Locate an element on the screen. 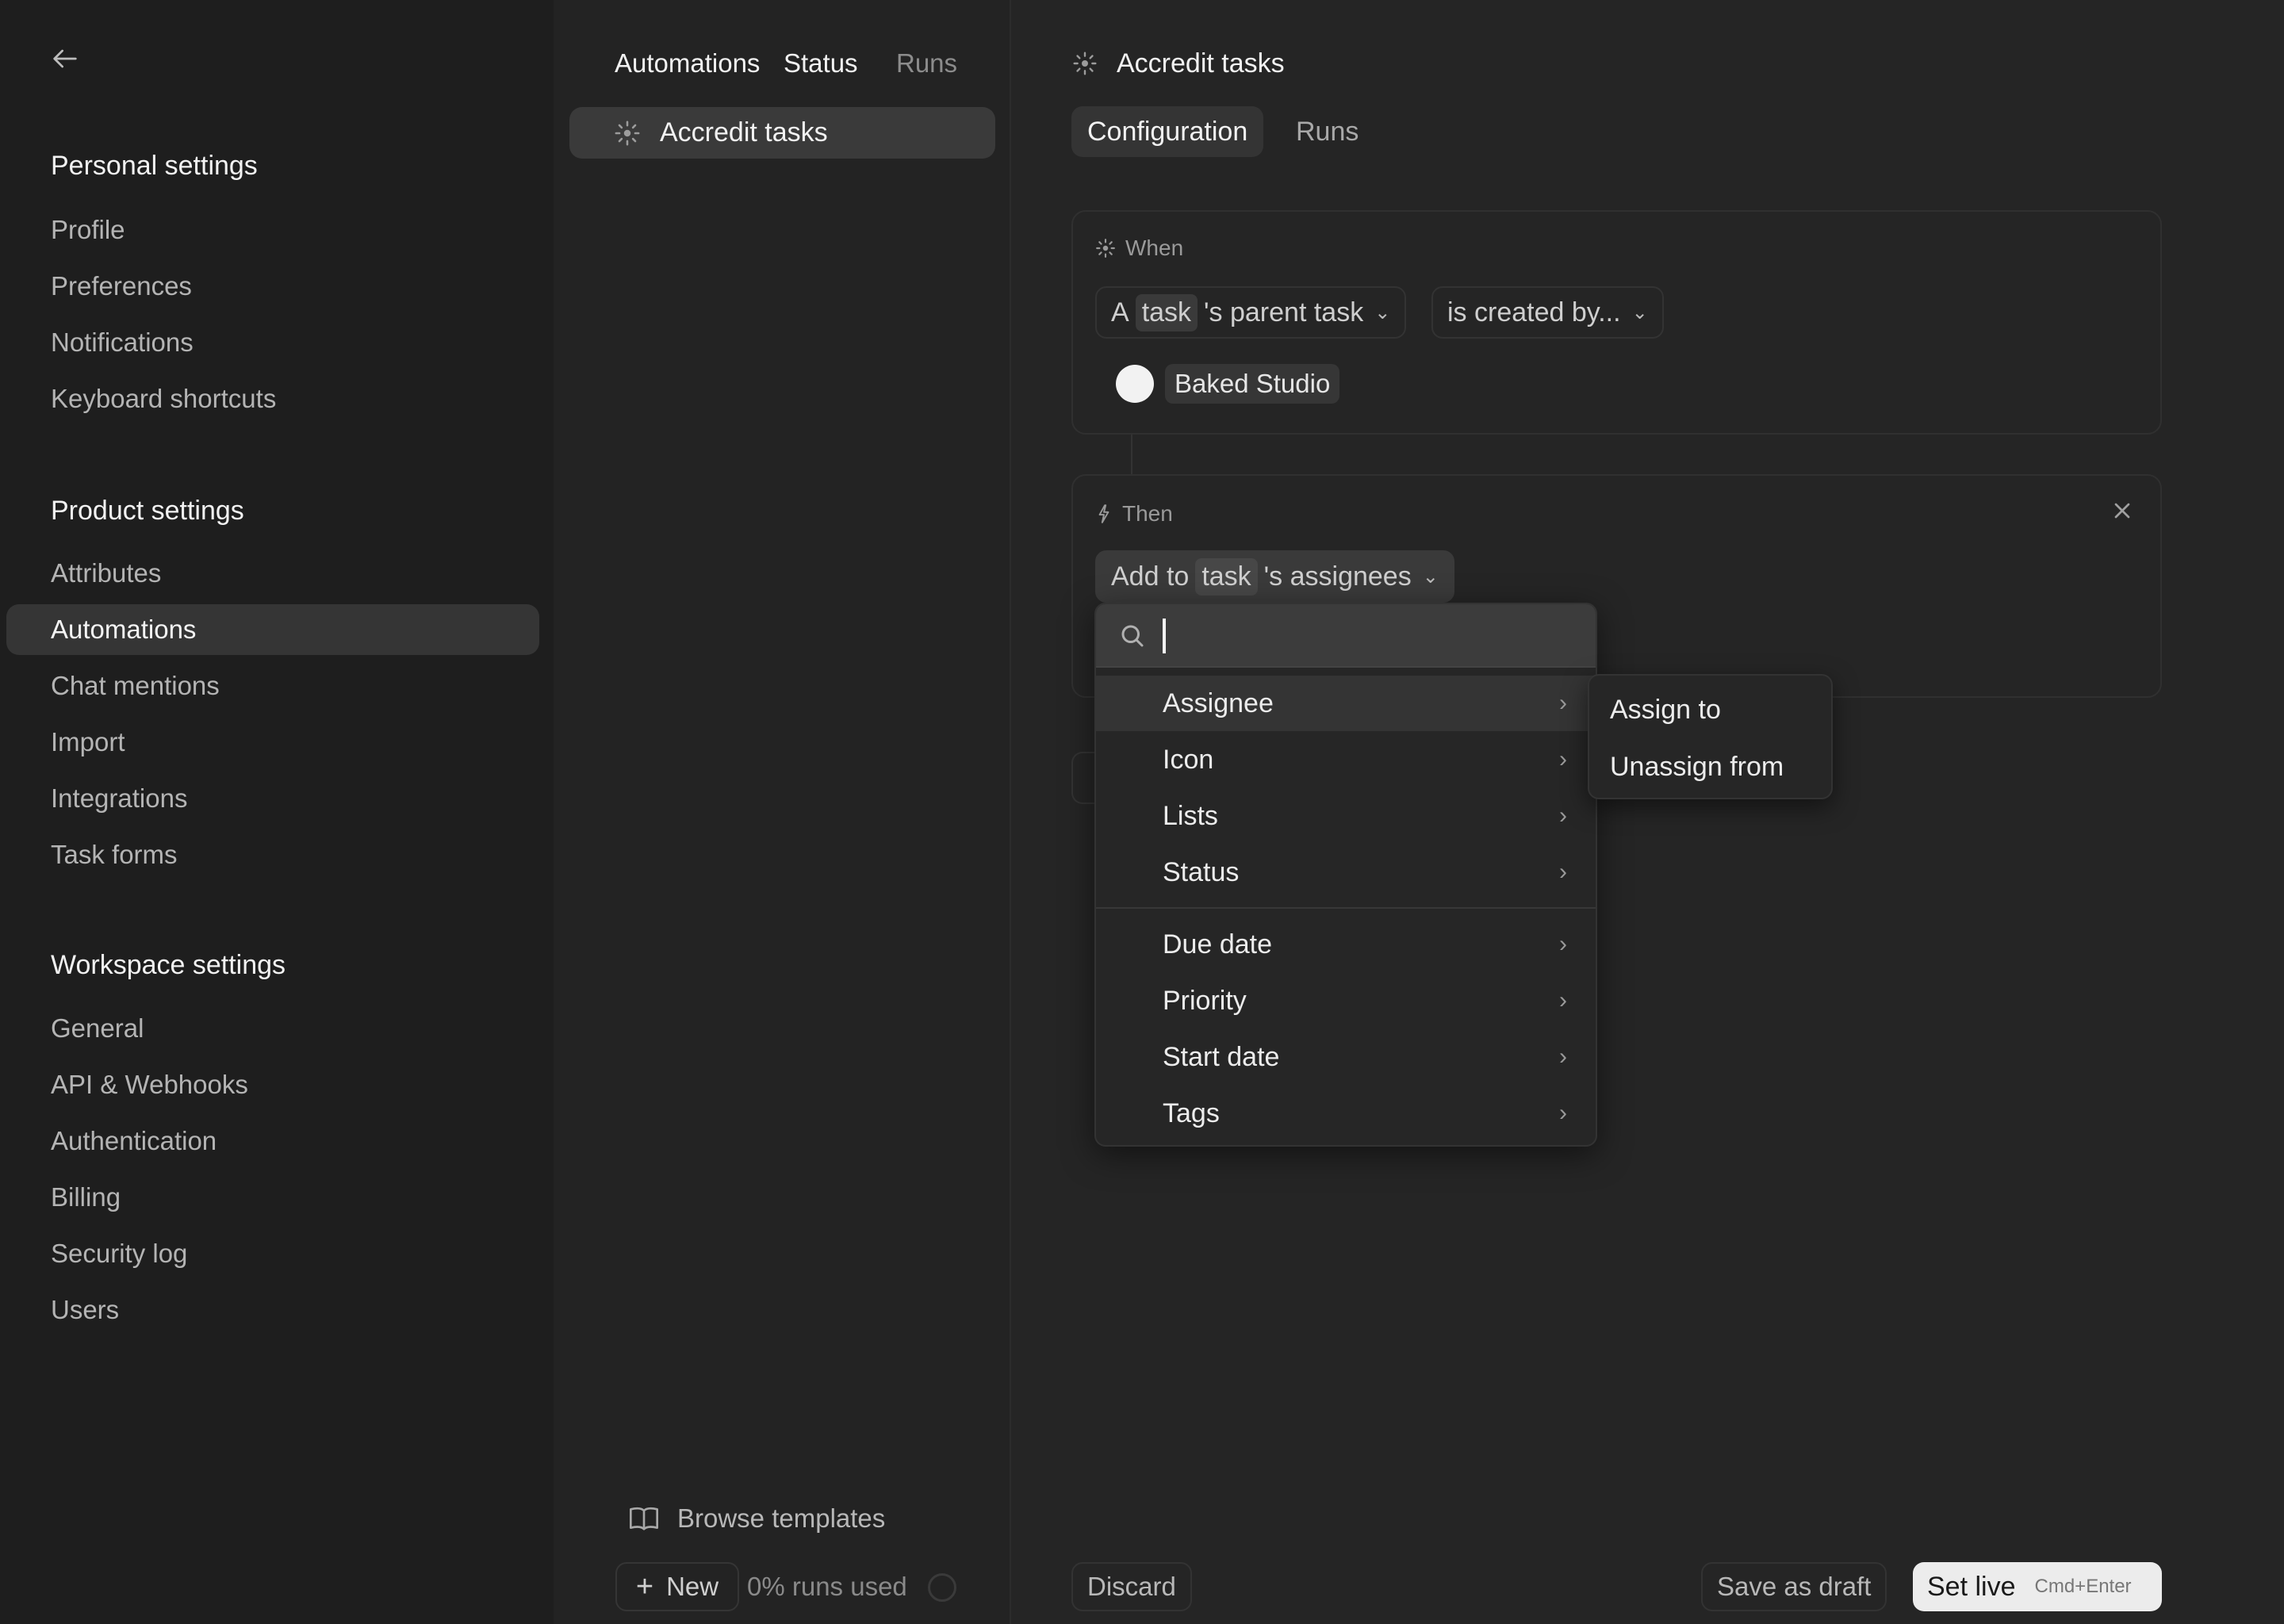  action-dropdown: Add to task 's assignees ⌄ is located at coordinates (1274, 576).